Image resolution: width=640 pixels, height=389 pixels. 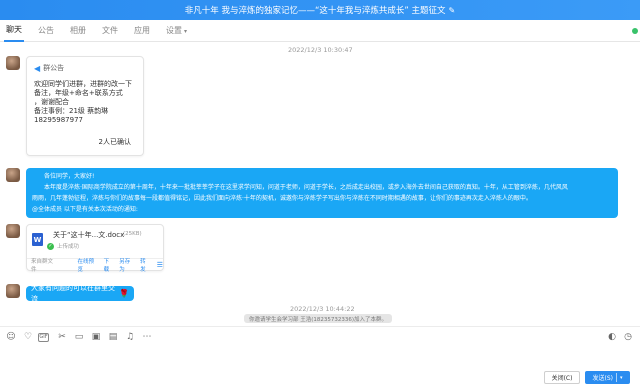 I want to click on emoji-icon: ☺, so click(x=11, y=337).